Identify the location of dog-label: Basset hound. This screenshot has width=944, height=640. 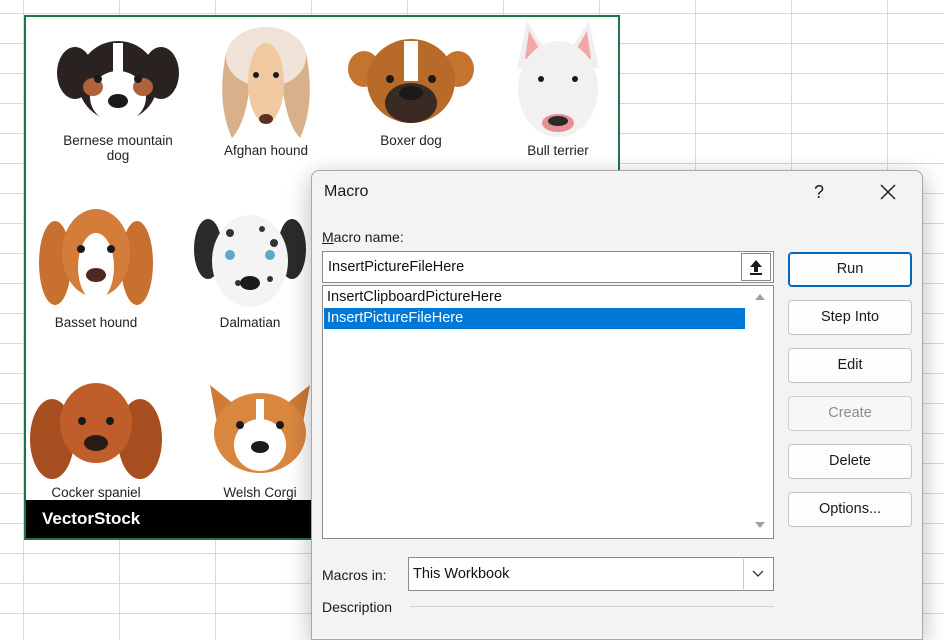
(96, 322).